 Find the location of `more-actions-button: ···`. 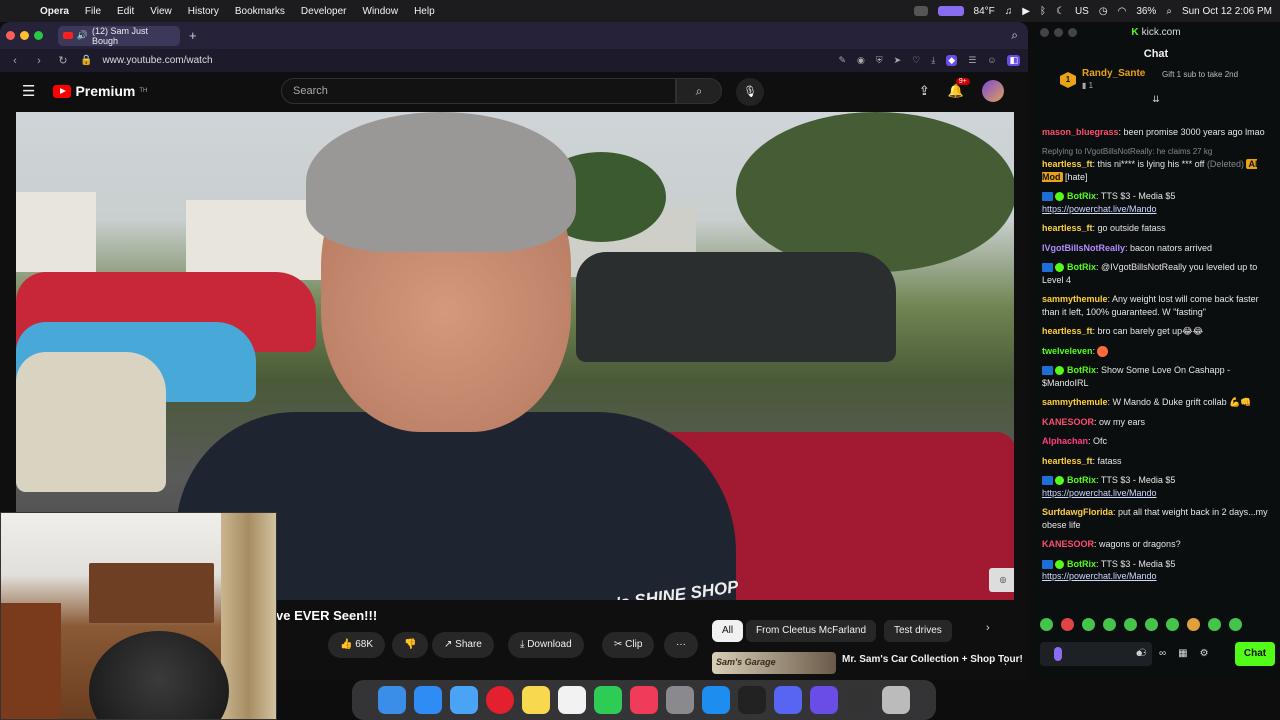

more-actions-button: ··· is located at coordinates (681, 645).